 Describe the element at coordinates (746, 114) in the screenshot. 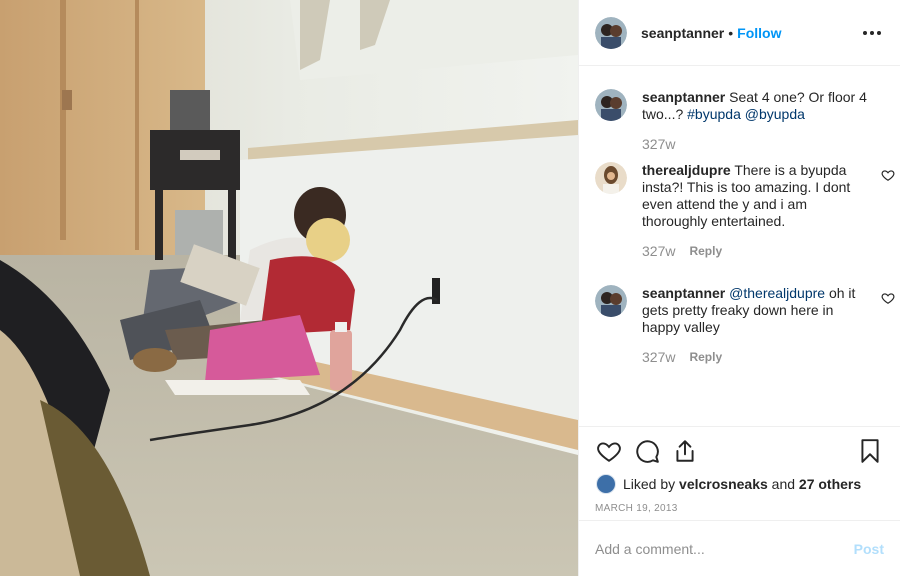

I see `caption-tags: #byupda @byupda` at that location.